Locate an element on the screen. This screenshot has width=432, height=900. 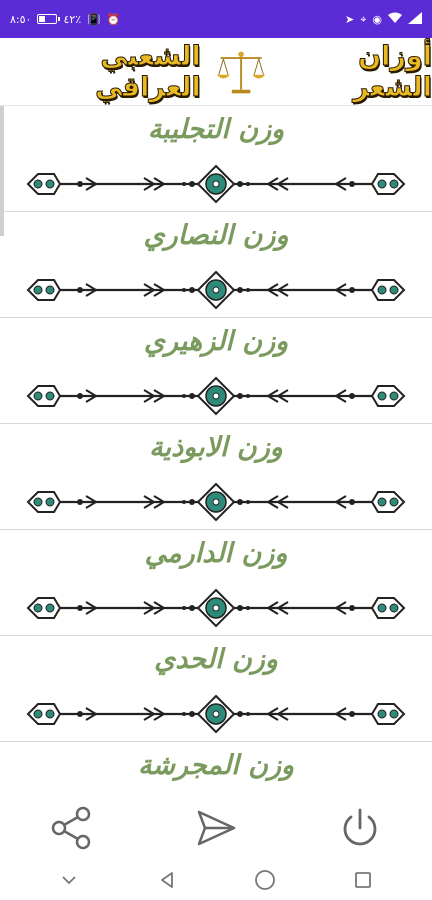
hide-nav-button is located at coordinates (69, 880).